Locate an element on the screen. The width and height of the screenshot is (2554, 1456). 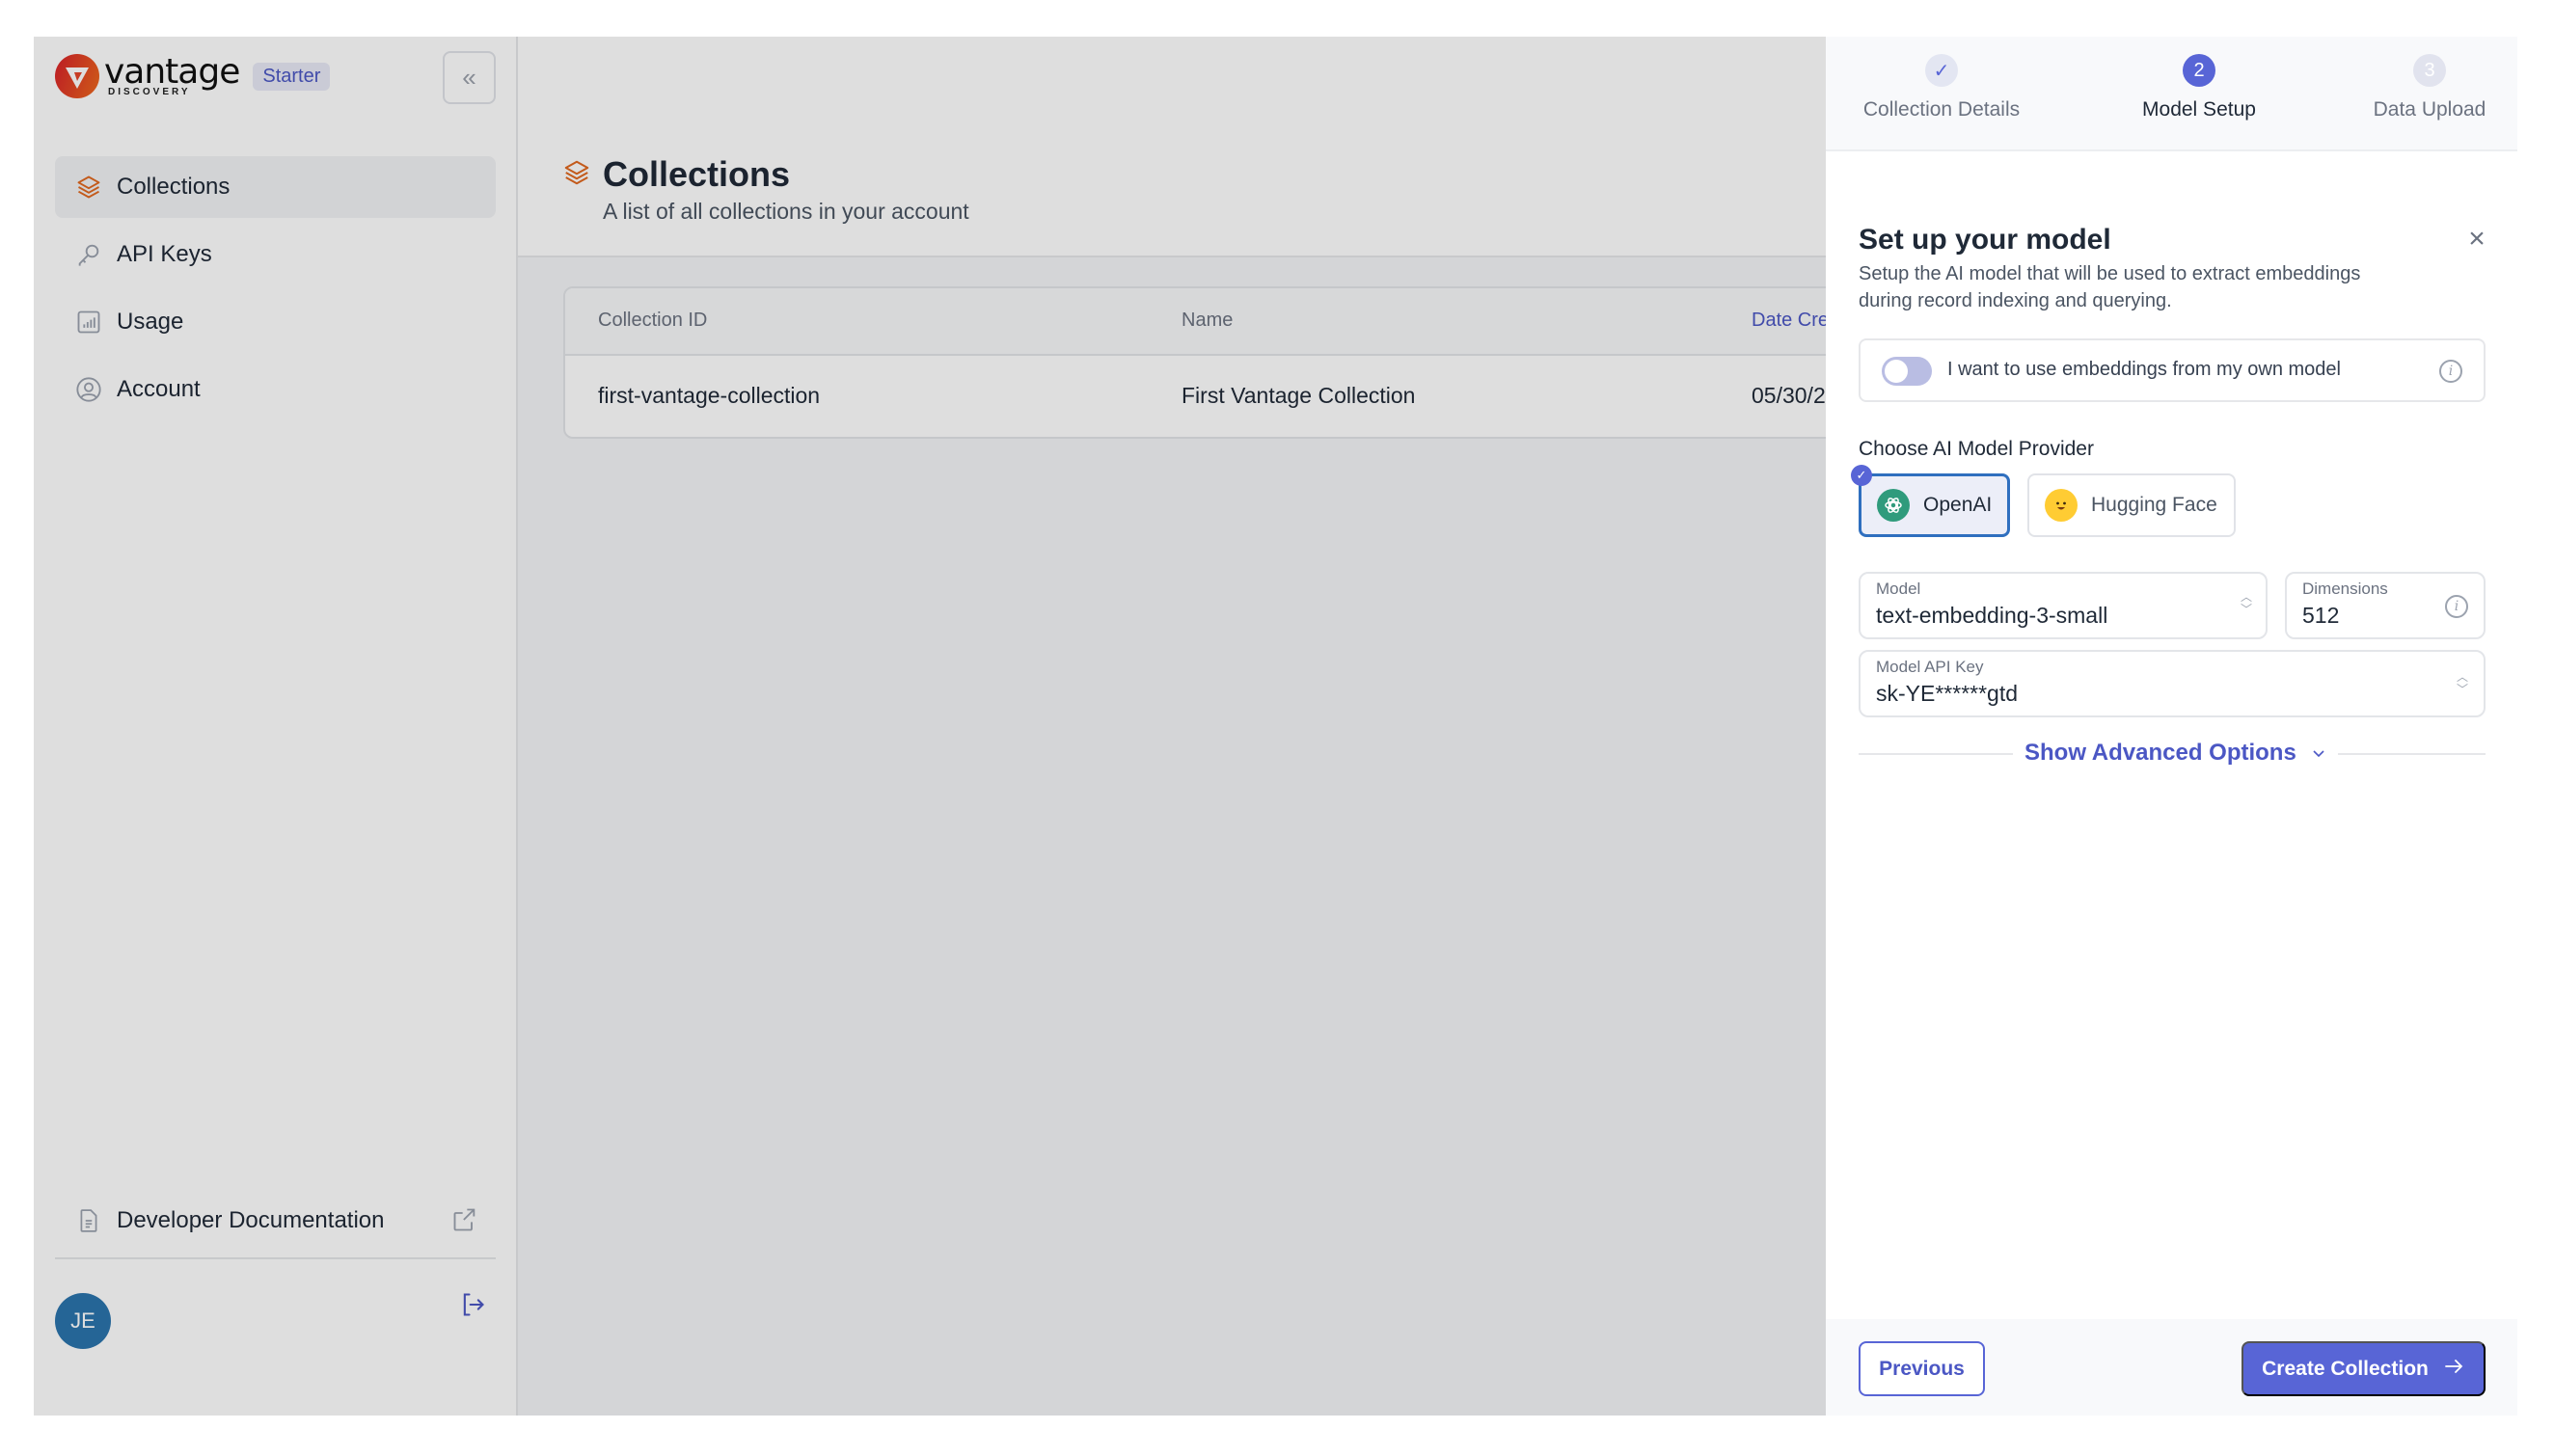
hugging-face-icon is located at coordinates (2061, 505).